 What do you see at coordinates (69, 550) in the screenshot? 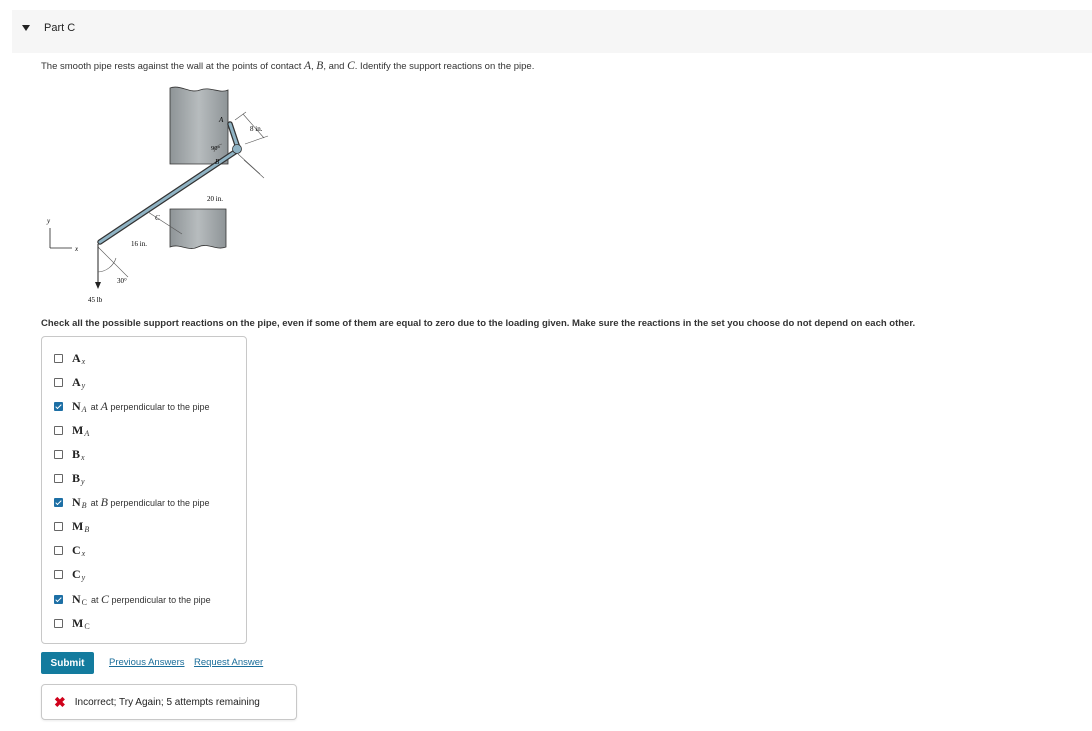
I see `option-cx: Cx` at bounding box center [69, 550].